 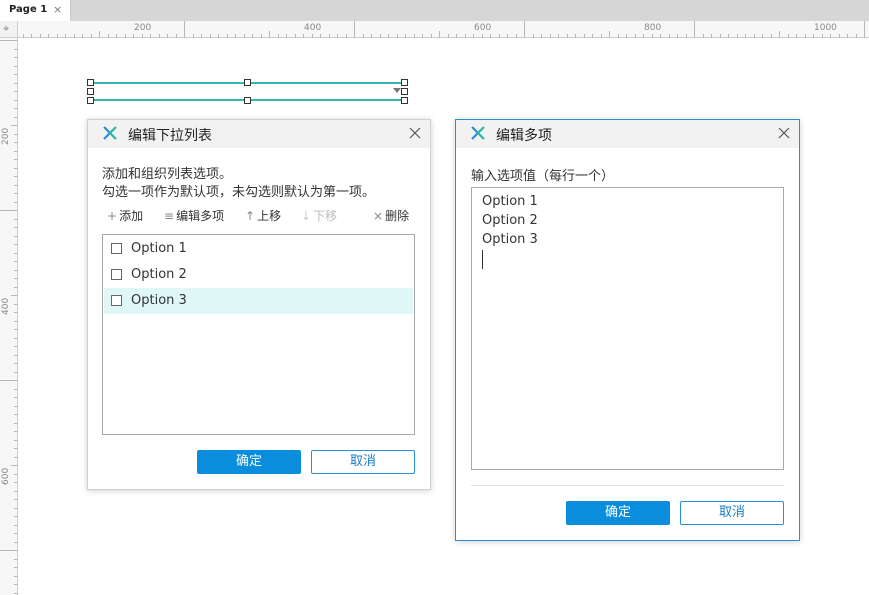 What do you see at coordinates (258, 301) in the screenshot?
I see `list-item: Option 3` at bounding box center [258, 301].